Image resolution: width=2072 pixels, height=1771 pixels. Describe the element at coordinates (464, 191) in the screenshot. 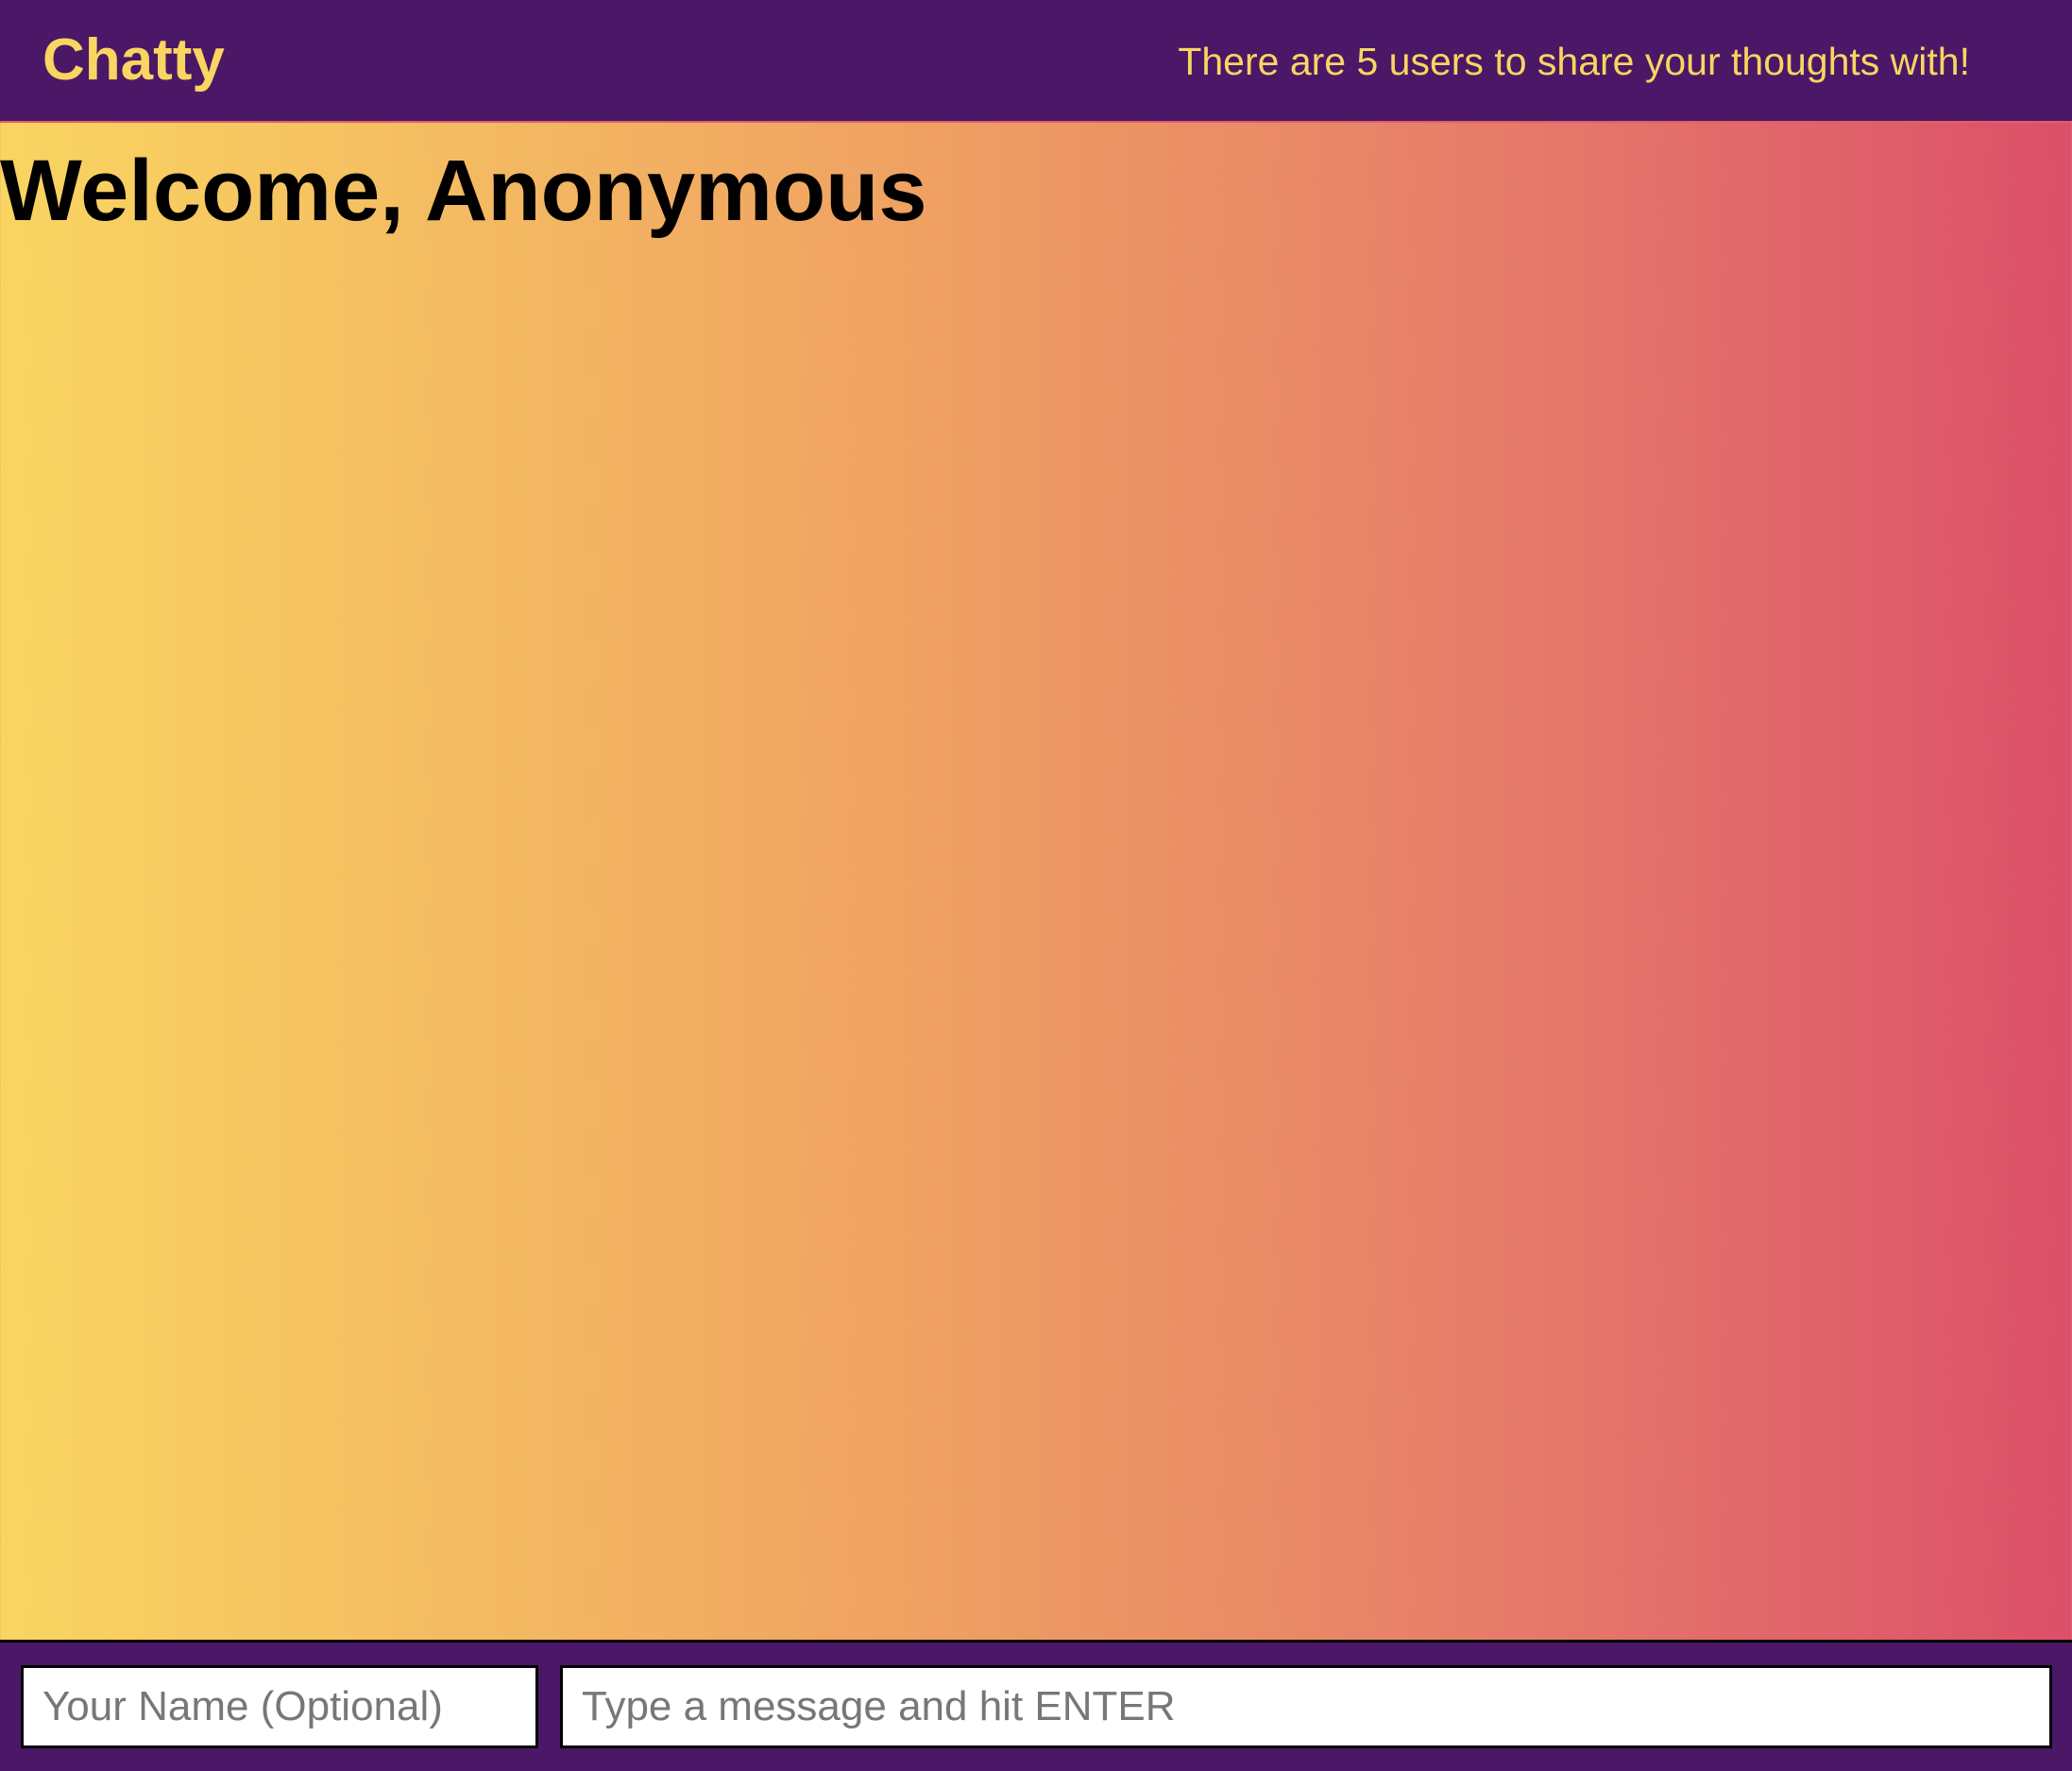

I see `welcome-heading: Welcome, Anonymous` at that location.